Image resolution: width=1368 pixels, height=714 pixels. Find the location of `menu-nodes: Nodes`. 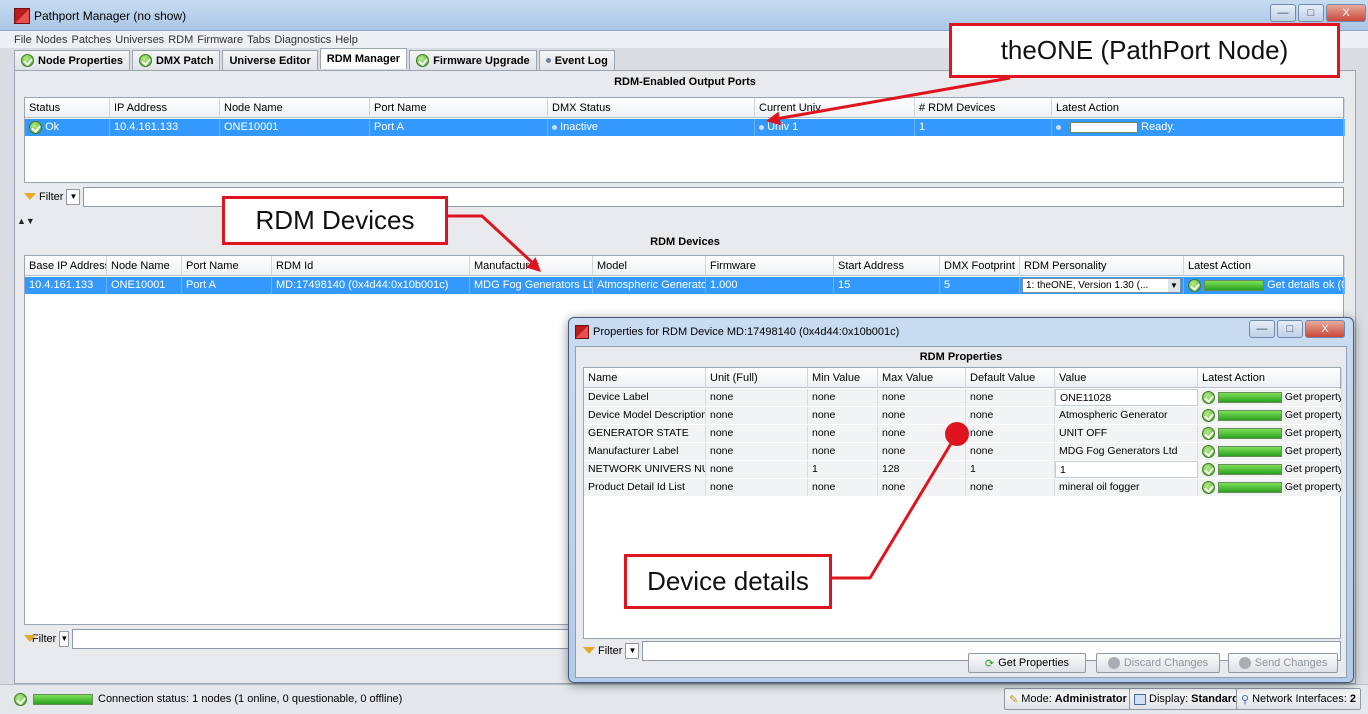

menu-nodes: Nodes is located at coordinates (52, 40).